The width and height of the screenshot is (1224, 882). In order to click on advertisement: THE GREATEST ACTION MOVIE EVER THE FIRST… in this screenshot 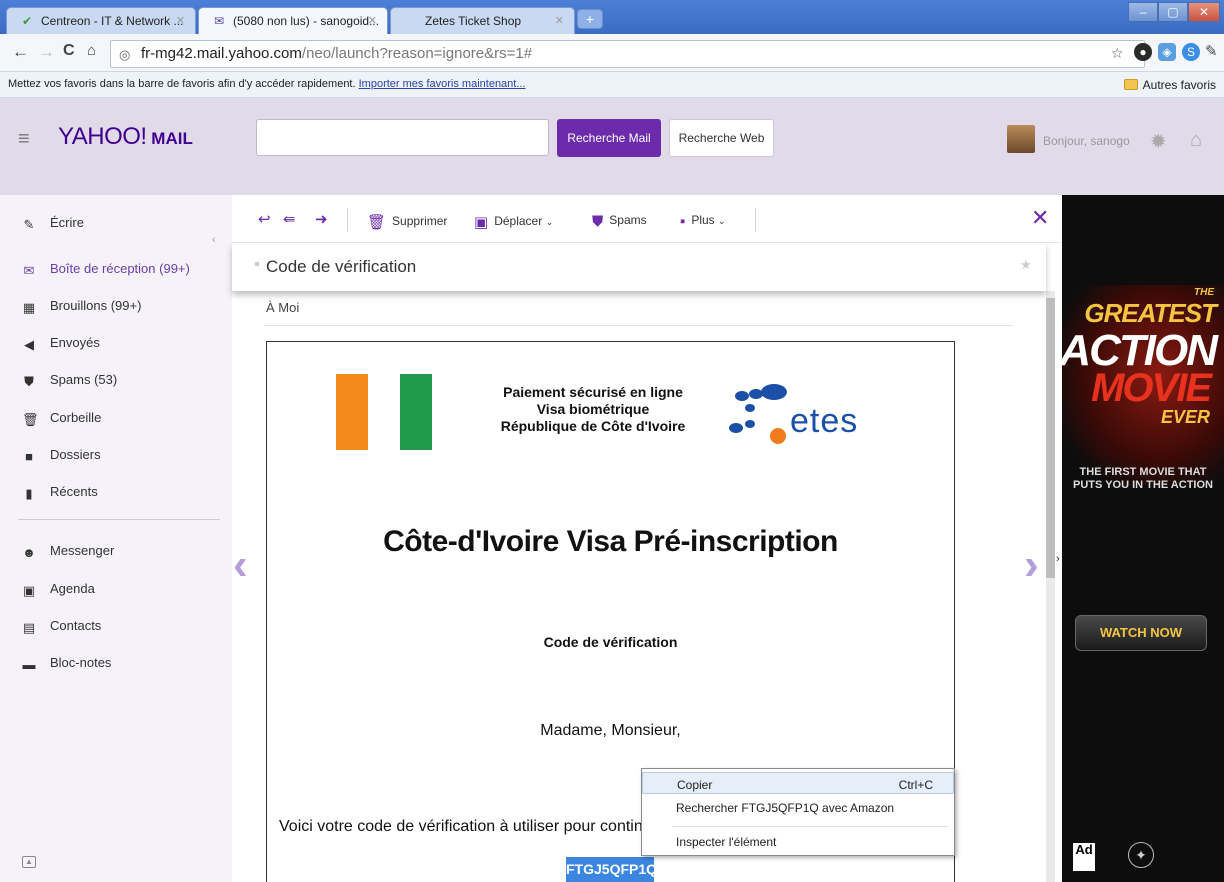, I will do `click(1143, 538)`.